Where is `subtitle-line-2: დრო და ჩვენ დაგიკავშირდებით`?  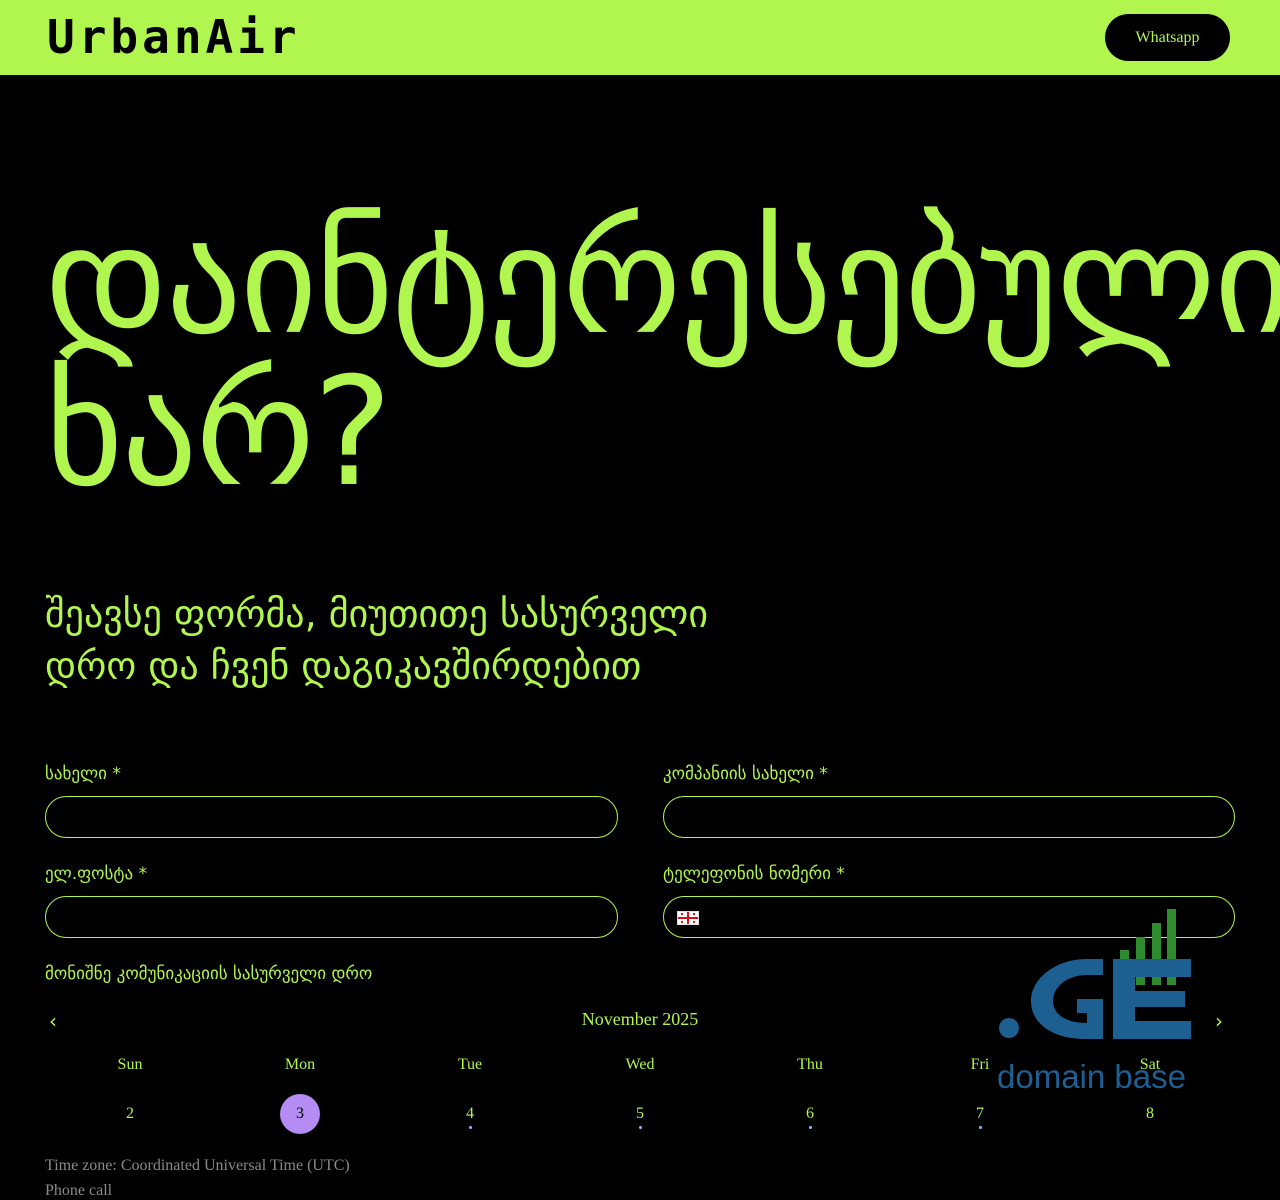
subtitle-line-2: დრო და ჩვენ დაგიკავშირდებით is located at coordinates (343, 666).